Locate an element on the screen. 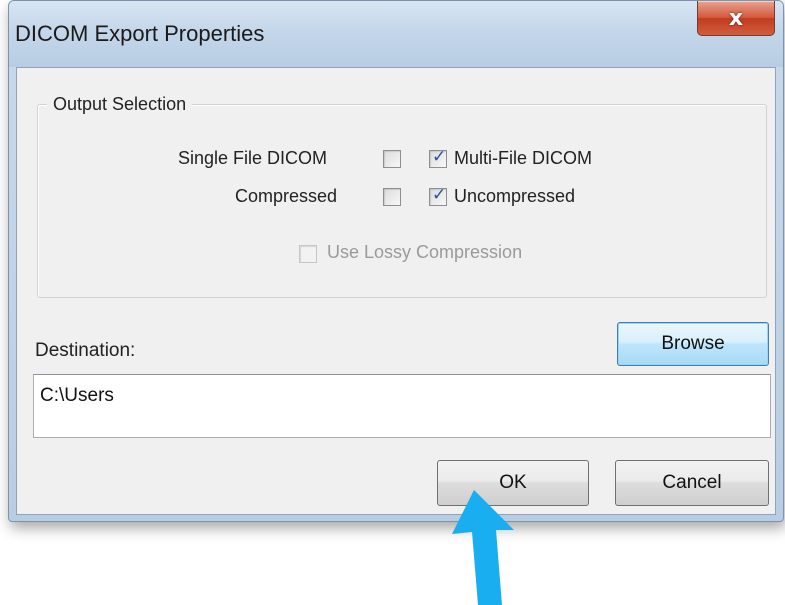  multi-file-label: Multi-File DICOM is located at coordinates (523, 158).